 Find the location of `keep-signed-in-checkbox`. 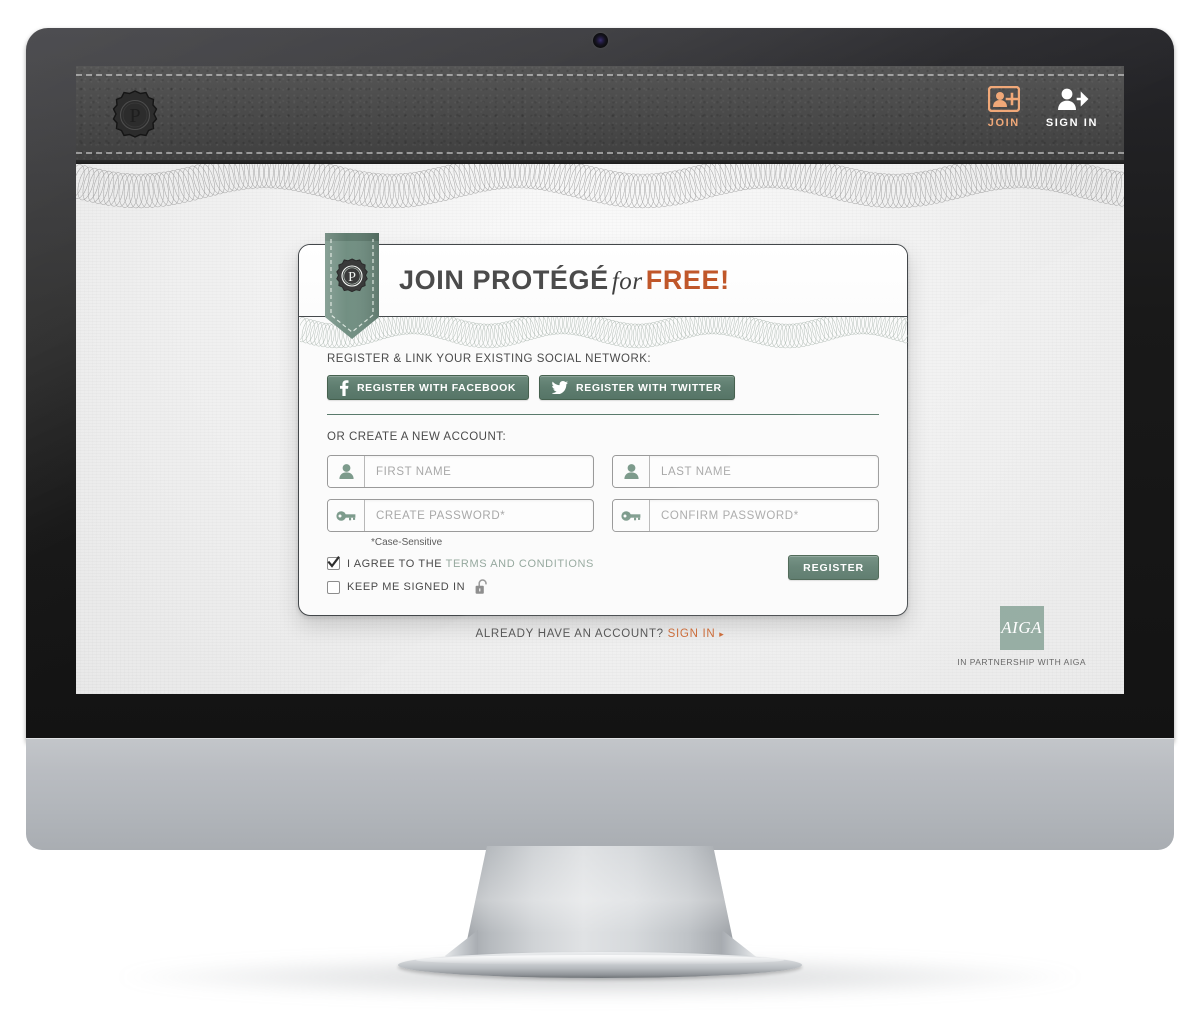

keep-signed-in-checkbox is located at coordinates (333, 587).